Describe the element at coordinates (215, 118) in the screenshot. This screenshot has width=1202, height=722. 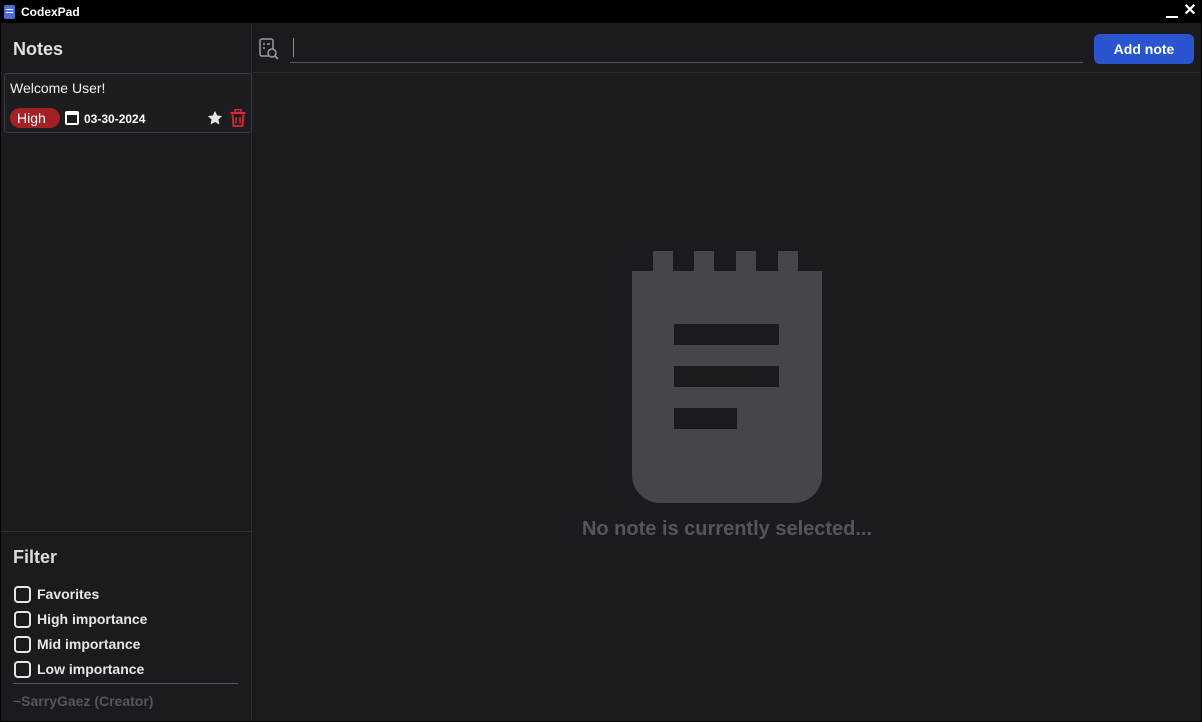
I see `star-icon` at that location.